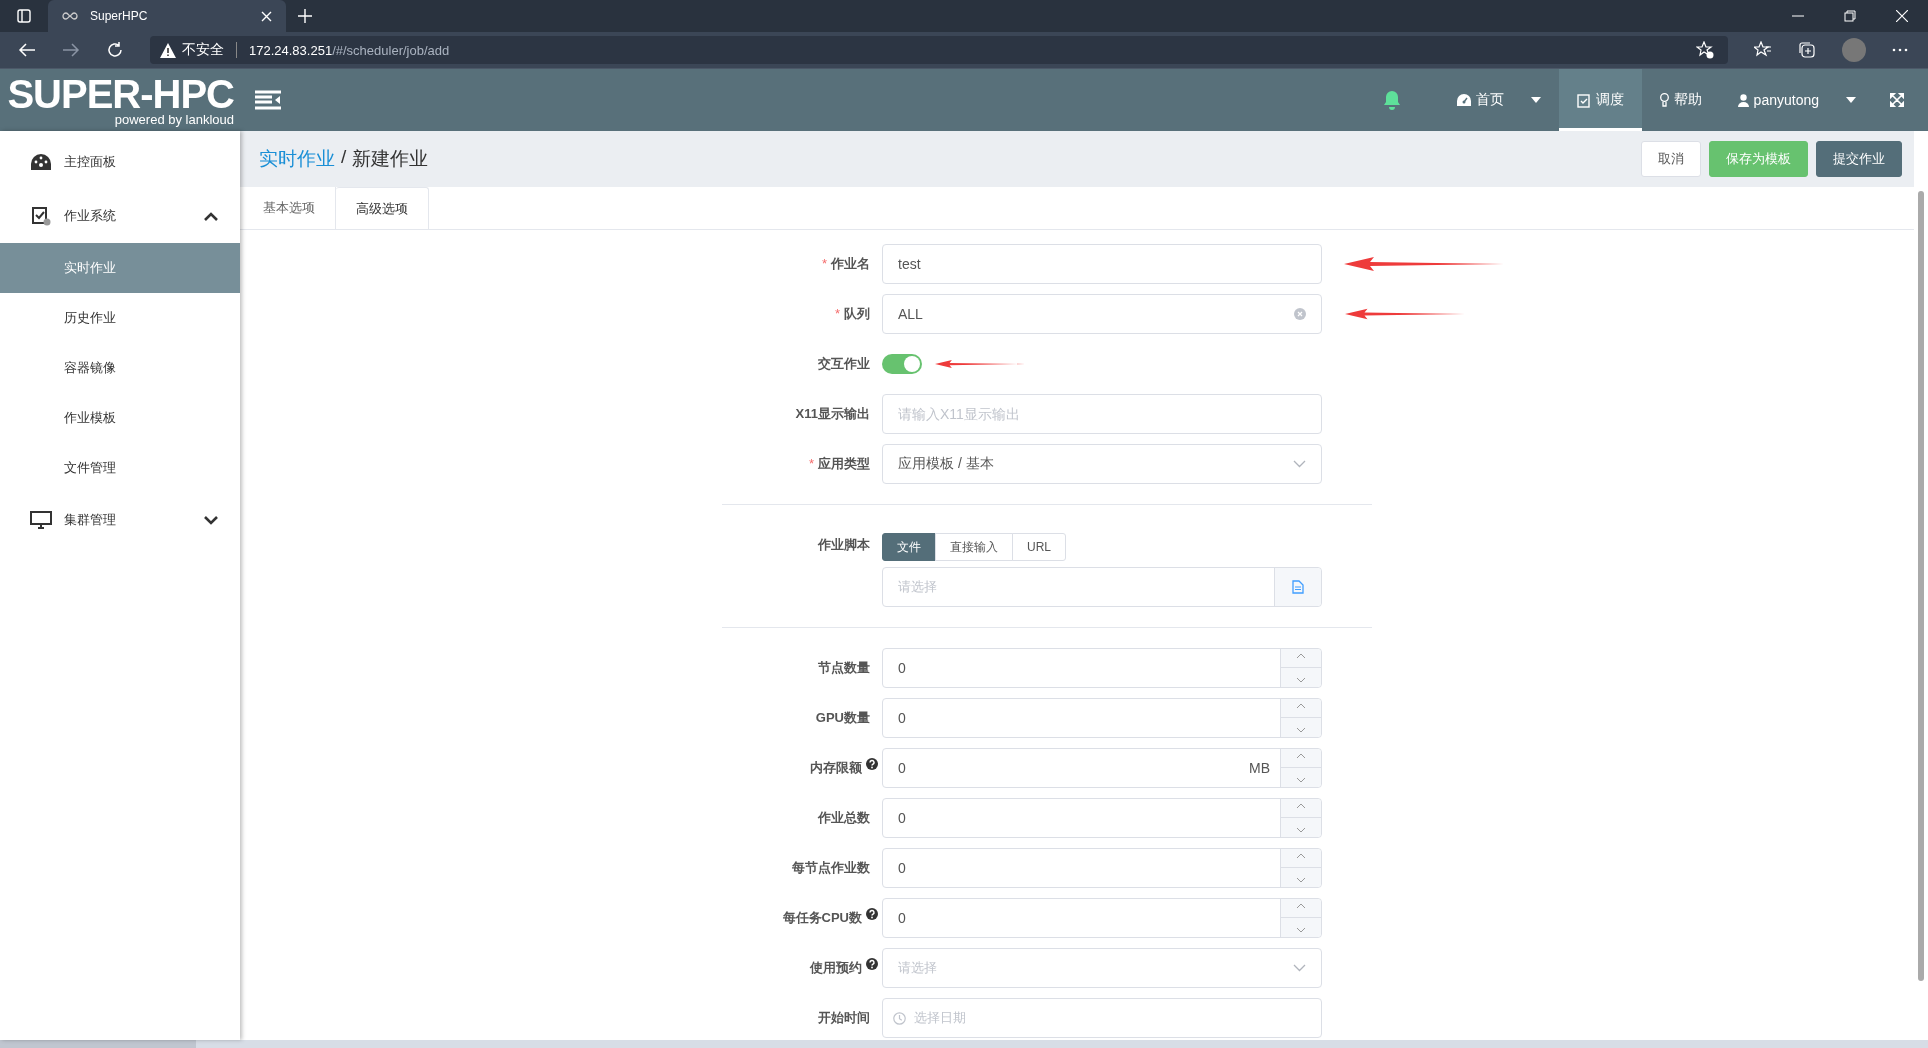 The width and height of the screenshot is (1928, 1048). What do you see at coordinates (1743, 100) in the screenshot?
I see `user-icon` at bounding box center [1743, 100].